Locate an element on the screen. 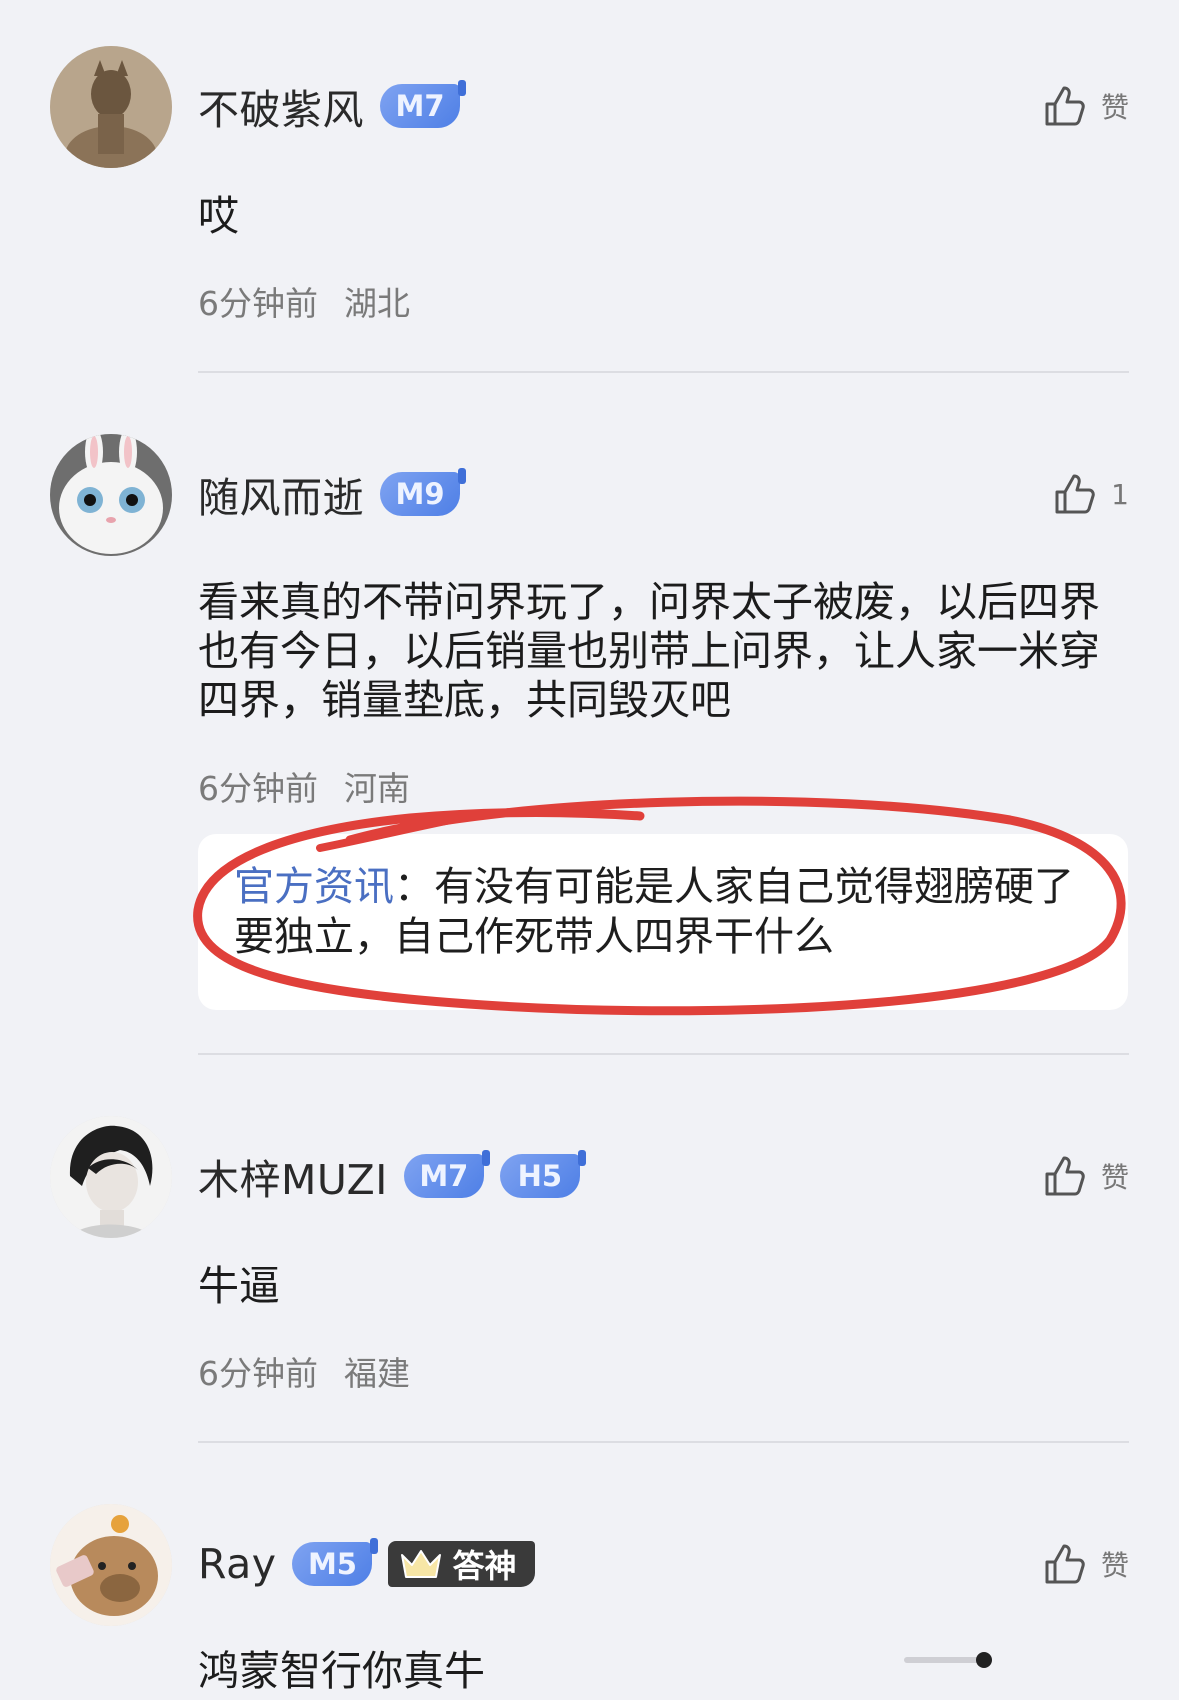  username: Ray is located at coordinates (237, 1564).